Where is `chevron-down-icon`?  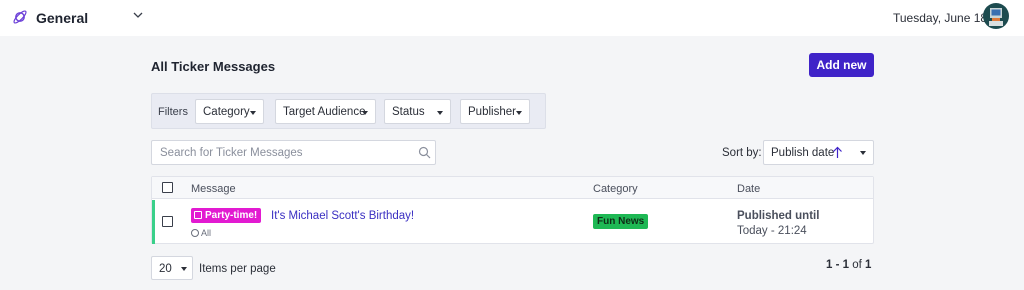 chevron-down-icon is located at coordinates (138, 15).